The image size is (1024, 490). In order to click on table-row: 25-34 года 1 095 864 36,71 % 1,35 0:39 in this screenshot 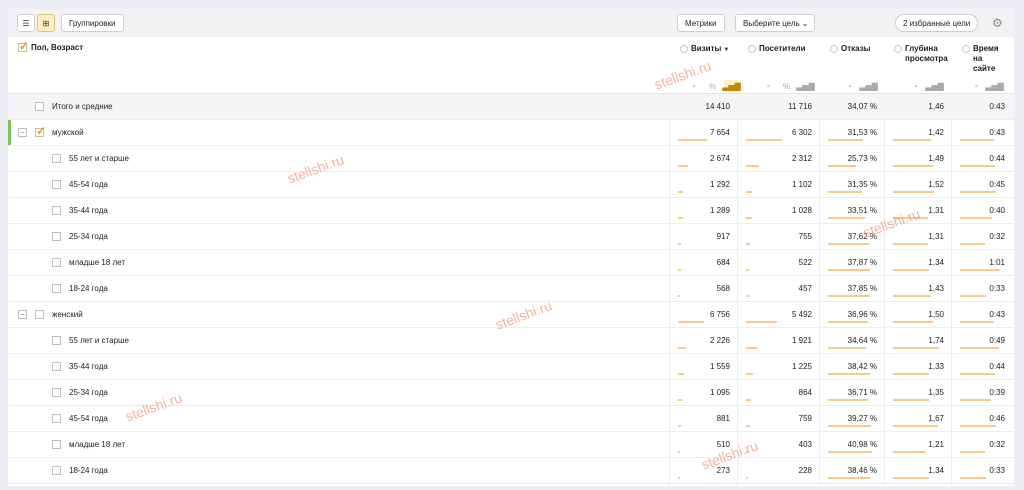, I will do `click(511, 393)`.